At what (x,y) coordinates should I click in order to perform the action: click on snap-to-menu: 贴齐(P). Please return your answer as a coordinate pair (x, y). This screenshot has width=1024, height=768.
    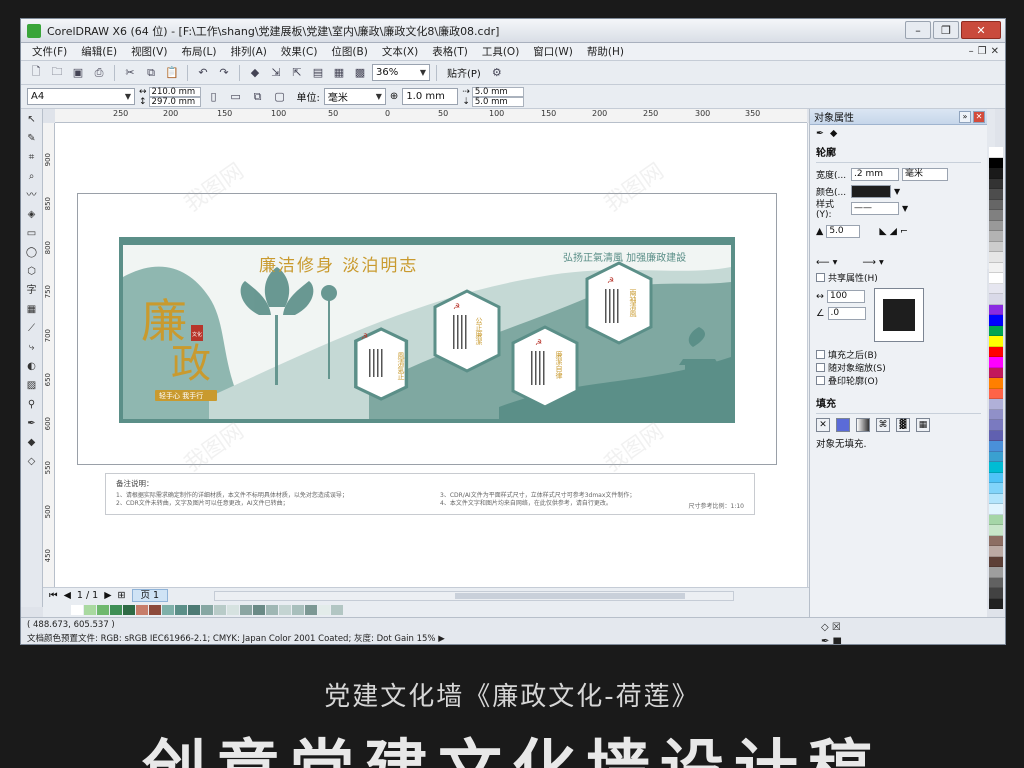
    Looking at the image, I should click on (464, 72).